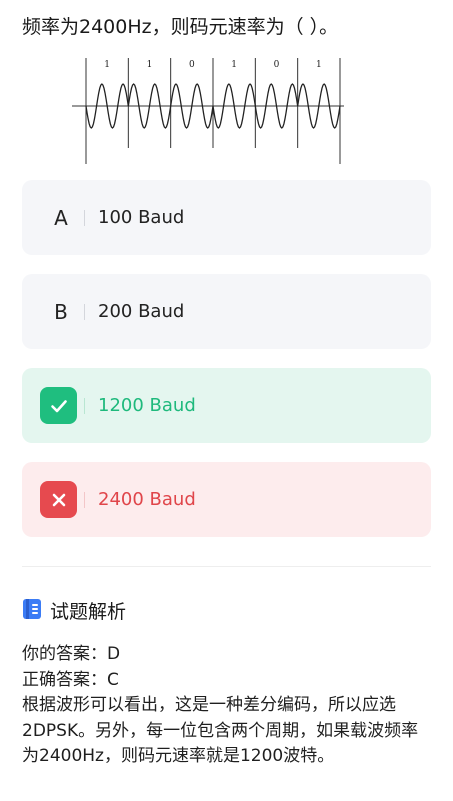 The width and height of the screenshot is (453, 801). I want to click on your-answer: 你的答案：D, so click(71, 654).